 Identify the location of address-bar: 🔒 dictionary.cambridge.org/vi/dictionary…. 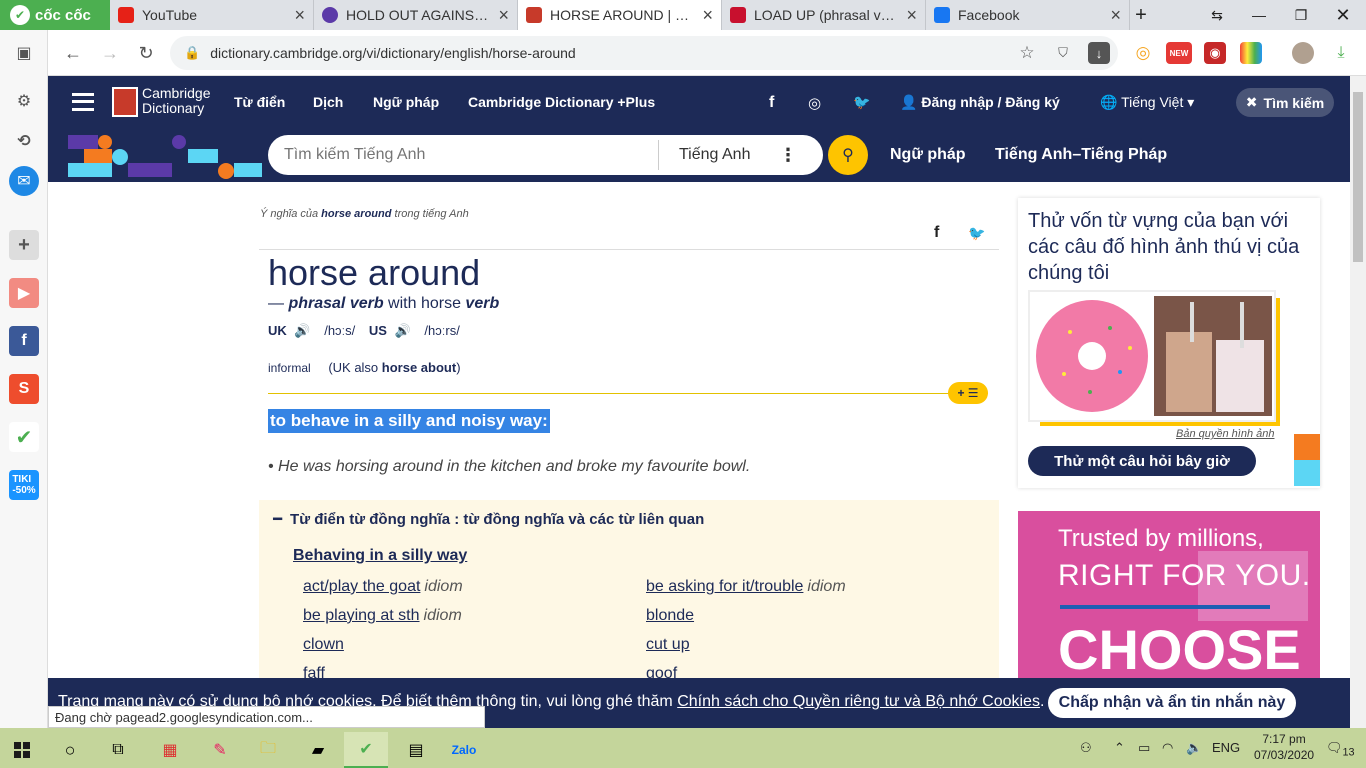
(644, 53).